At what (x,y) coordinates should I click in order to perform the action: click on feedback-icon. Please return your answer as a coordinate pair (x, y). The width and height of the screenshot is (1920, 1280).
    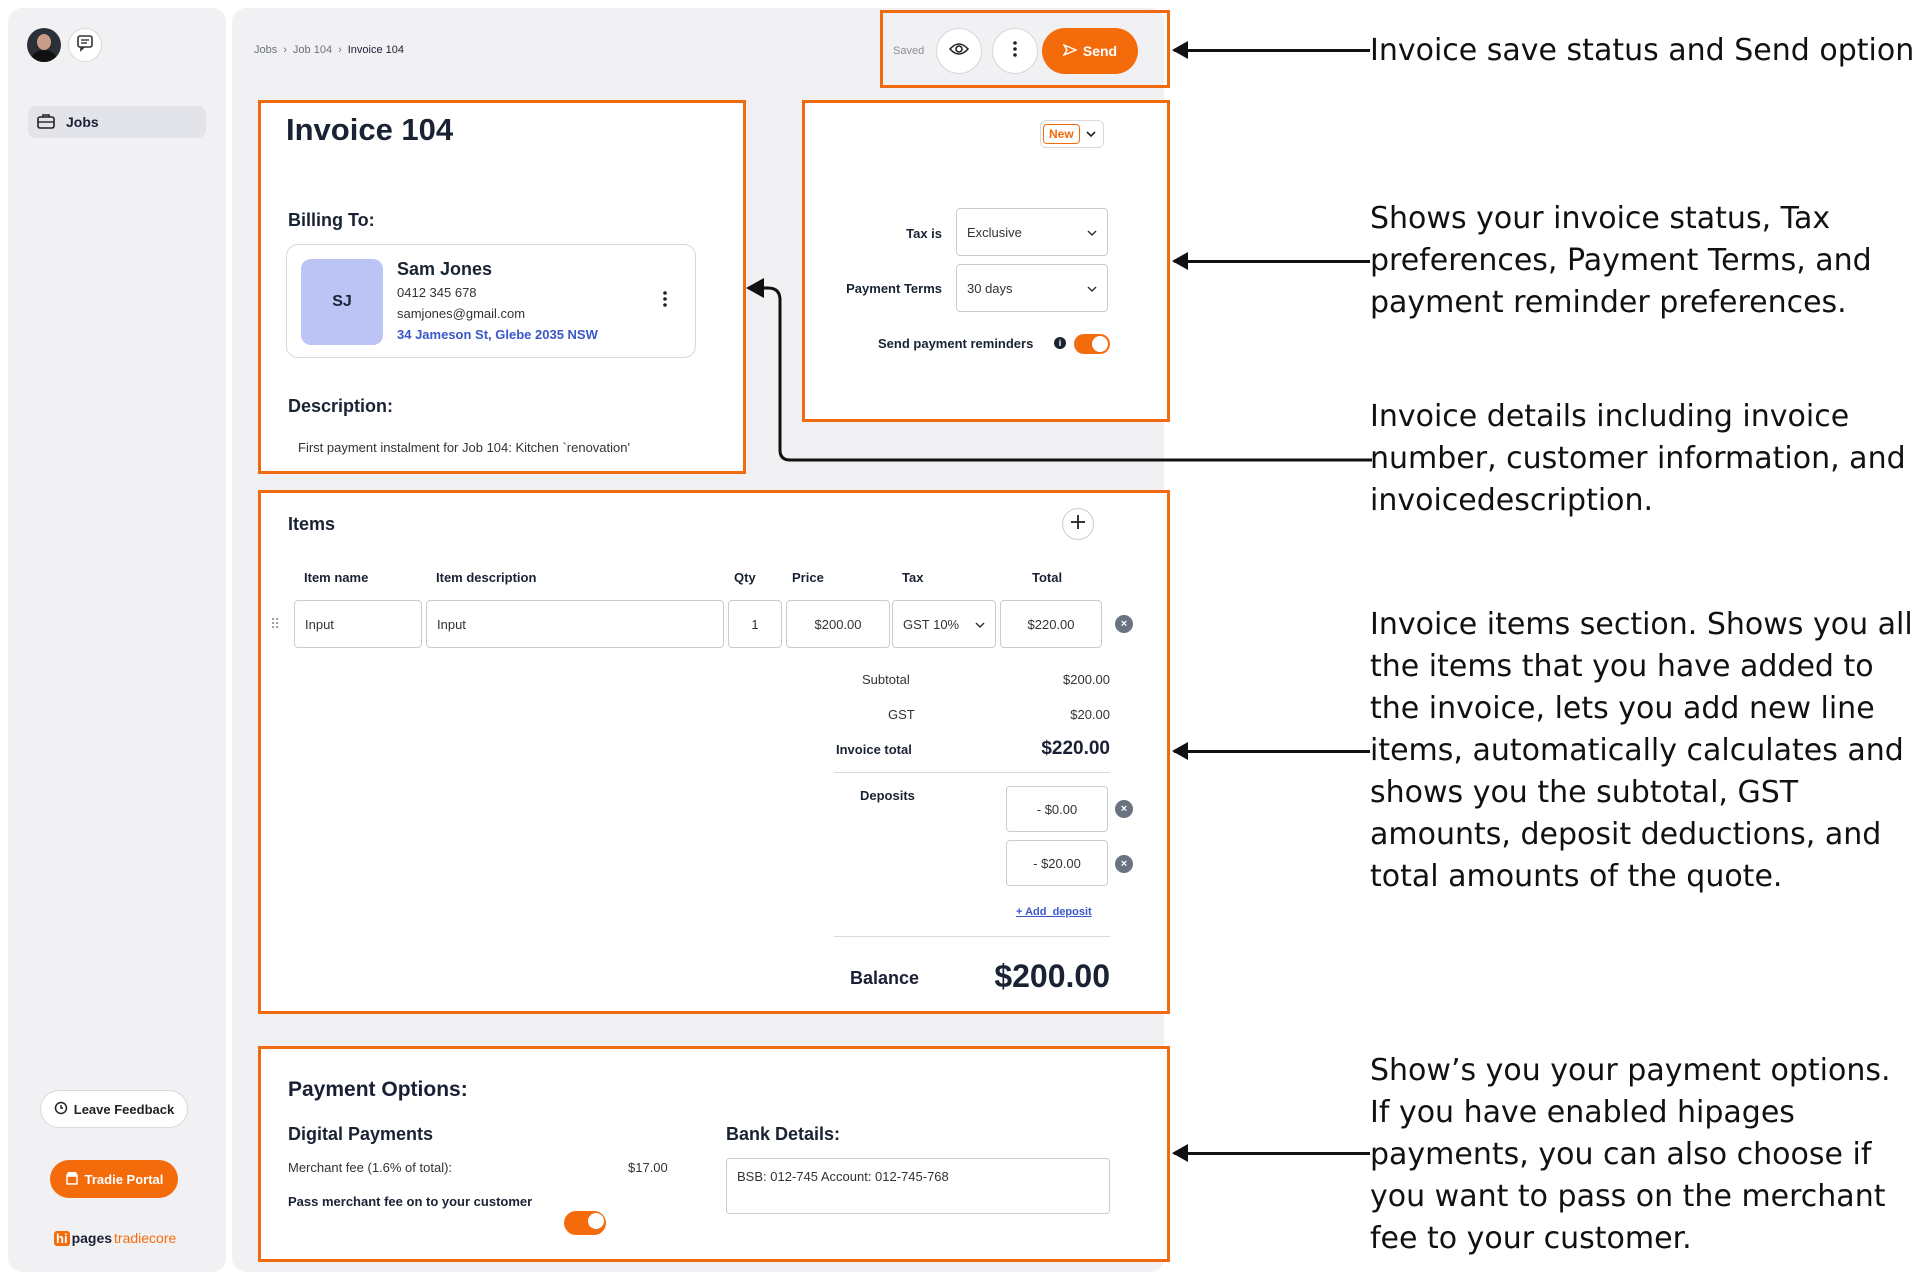
    Looking at the image, I should click on (61, 1109).